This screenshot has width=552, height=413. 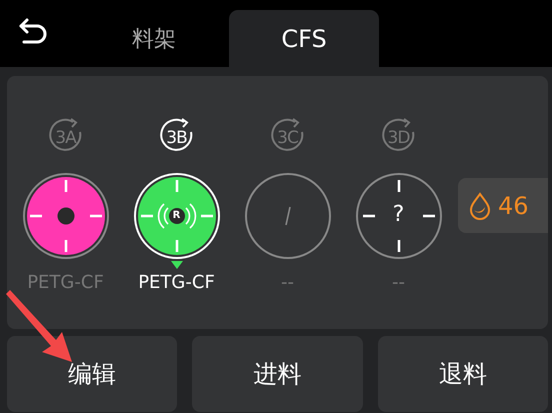 I want to click on humidity-icon, so click(x=480, y=206).